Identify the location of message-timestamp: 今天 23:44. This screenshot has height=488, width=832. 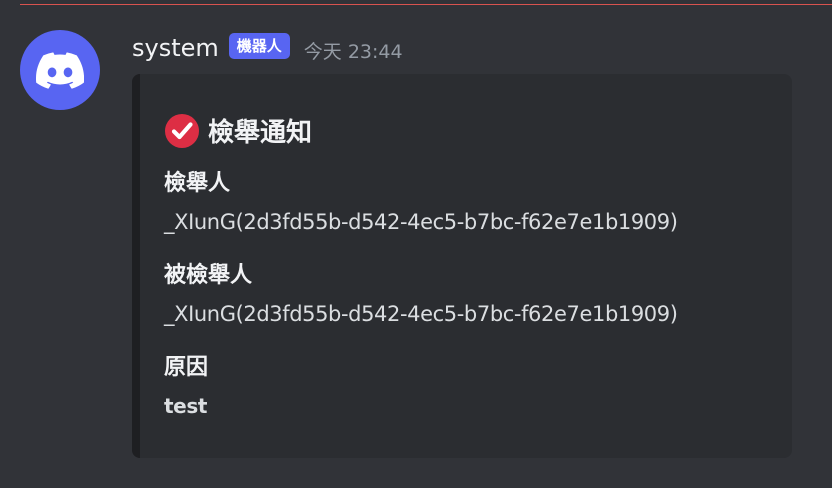
(353, 50).